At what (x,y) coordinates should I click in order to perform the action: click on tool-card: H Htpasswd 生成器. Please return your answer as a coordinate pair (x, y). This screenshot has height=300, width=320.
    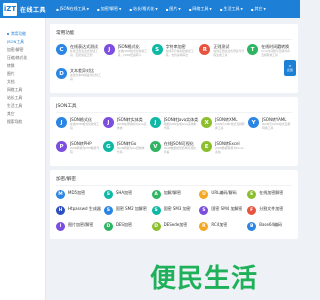
    Looking at the image, I should click on (78, 212).